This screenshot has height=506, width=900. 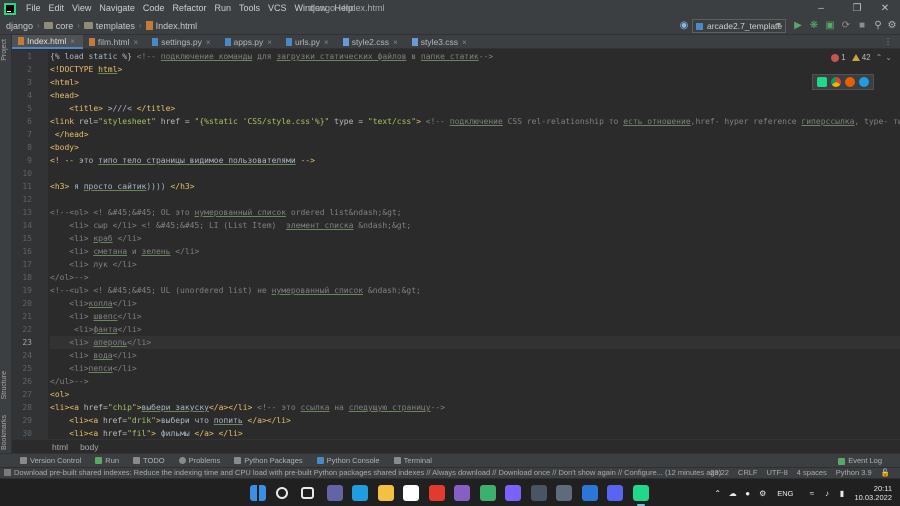 What do you see at coordinates (47, 42) in the screenshot?
I see `tab-index-html: Index.html ×` at bounding box center [47, 42].